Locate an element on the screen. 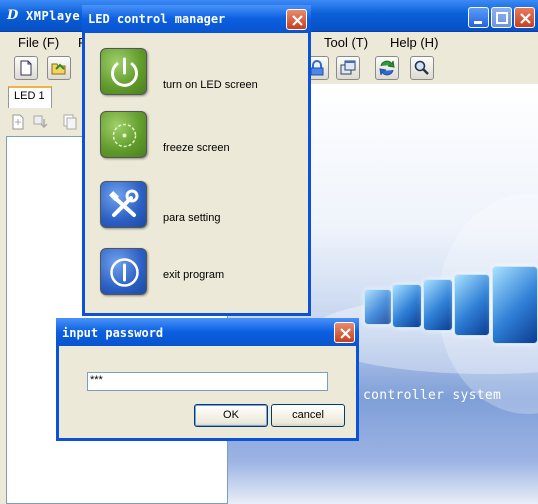 The height and width of the screenshot is (504, 538). input-password-dialog: input password *** OK cancel is located at coordinates (207, 379).